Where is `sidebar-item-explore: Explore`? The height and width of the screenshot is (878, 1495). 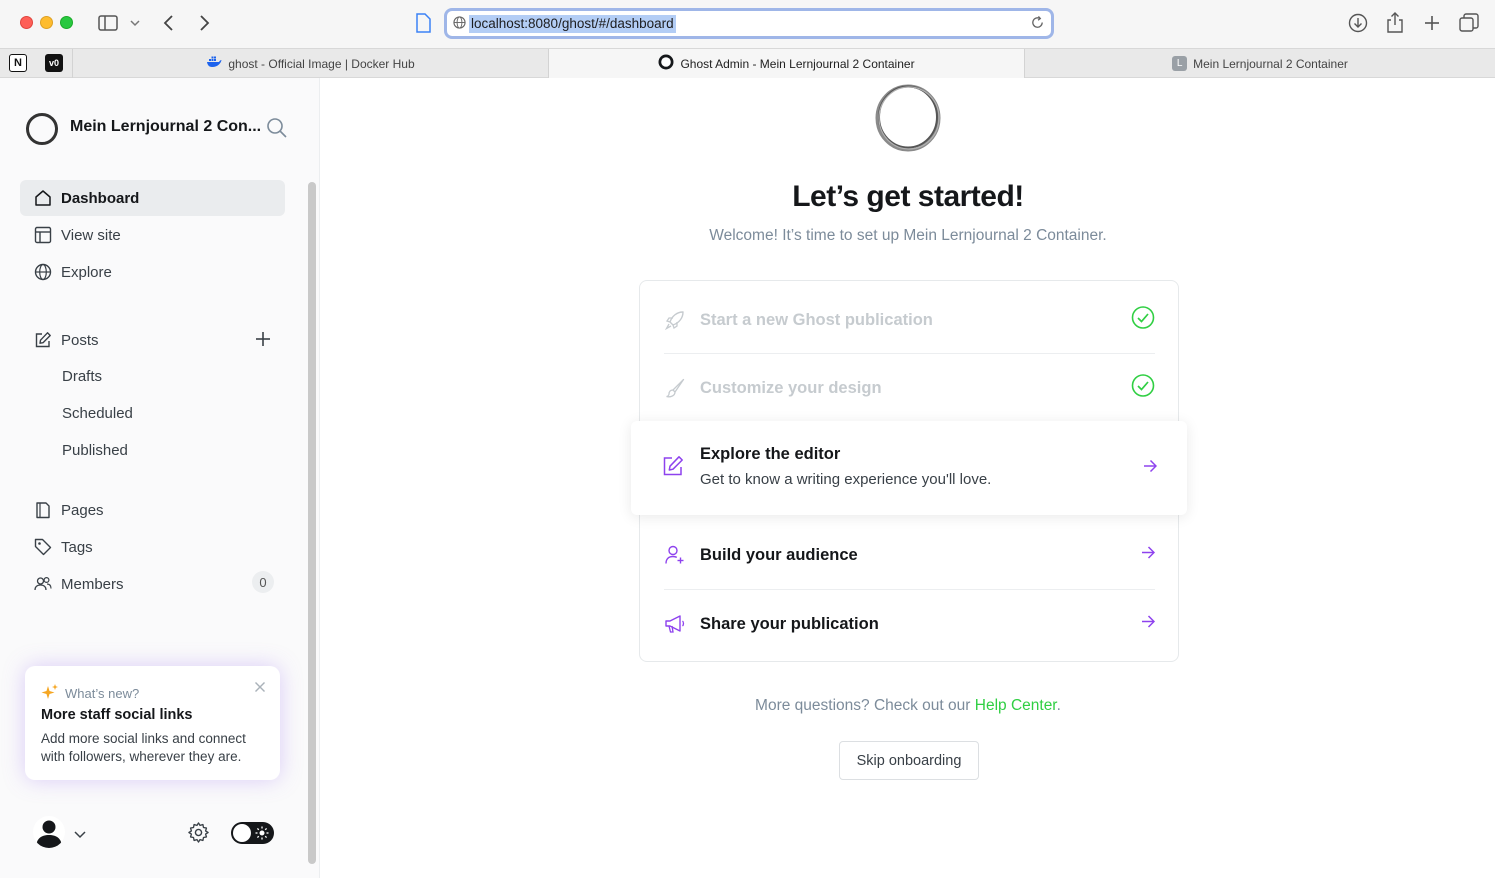 sidebar-item-explore: Explore is located at coordinates (152, 272).